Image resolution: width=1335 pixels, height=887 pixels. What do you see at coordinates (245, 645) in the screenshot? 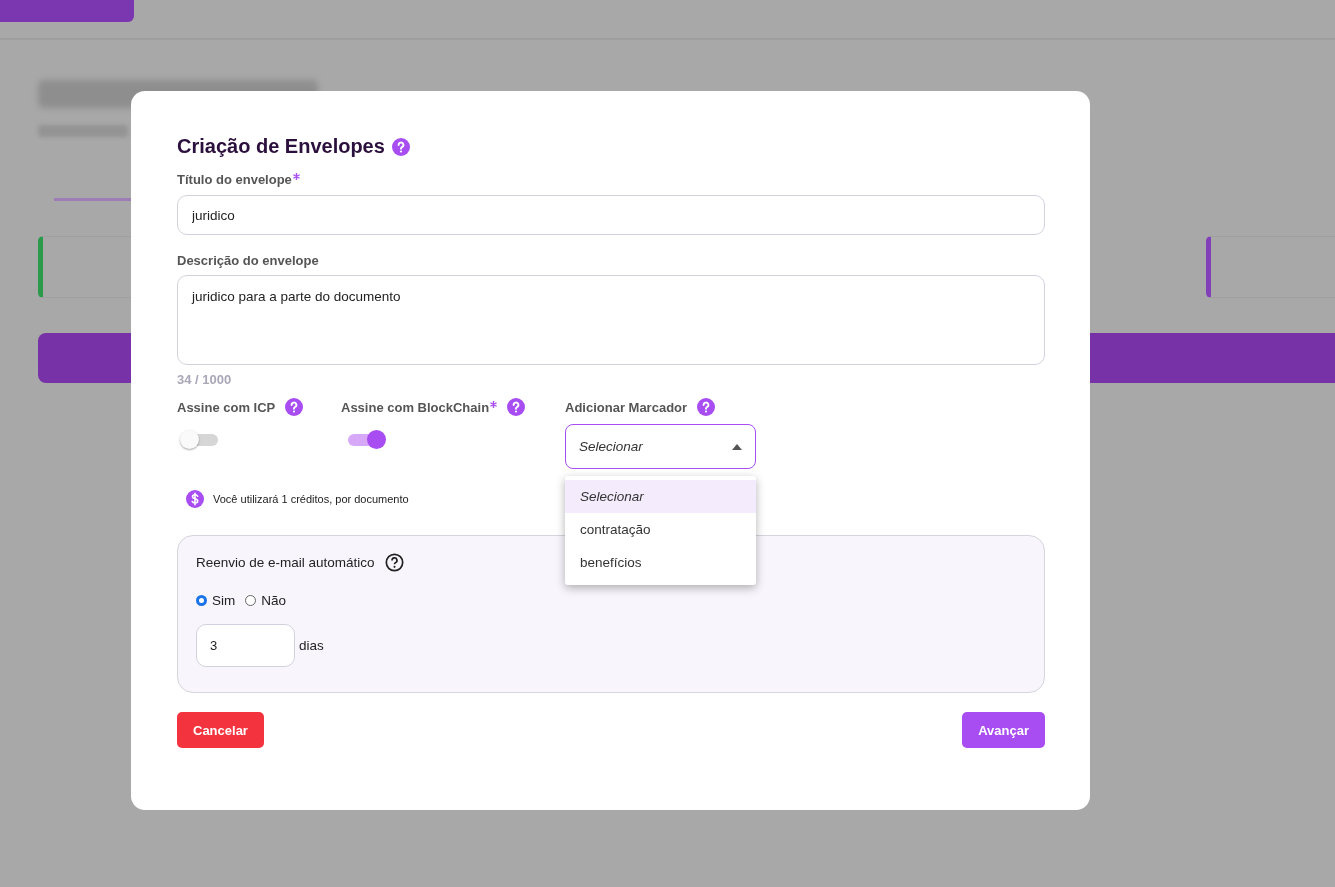
I see `days-input: 3` at bounding box center [245, 645].